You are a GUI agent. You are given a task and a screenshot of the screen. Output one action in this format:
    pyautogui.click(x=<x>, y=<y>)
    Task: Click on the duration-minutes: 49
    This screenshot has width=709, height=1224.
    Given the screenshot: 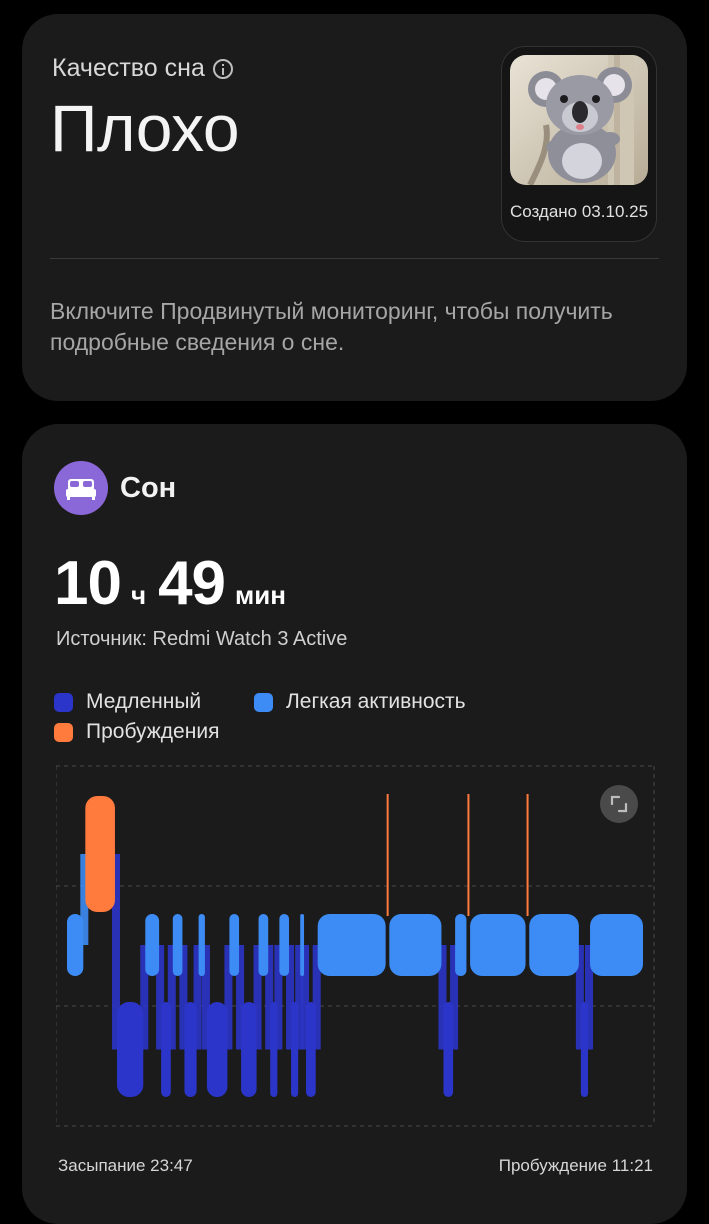 What is the action you would take?
    pyautogui.click(x=192, y=583)
    